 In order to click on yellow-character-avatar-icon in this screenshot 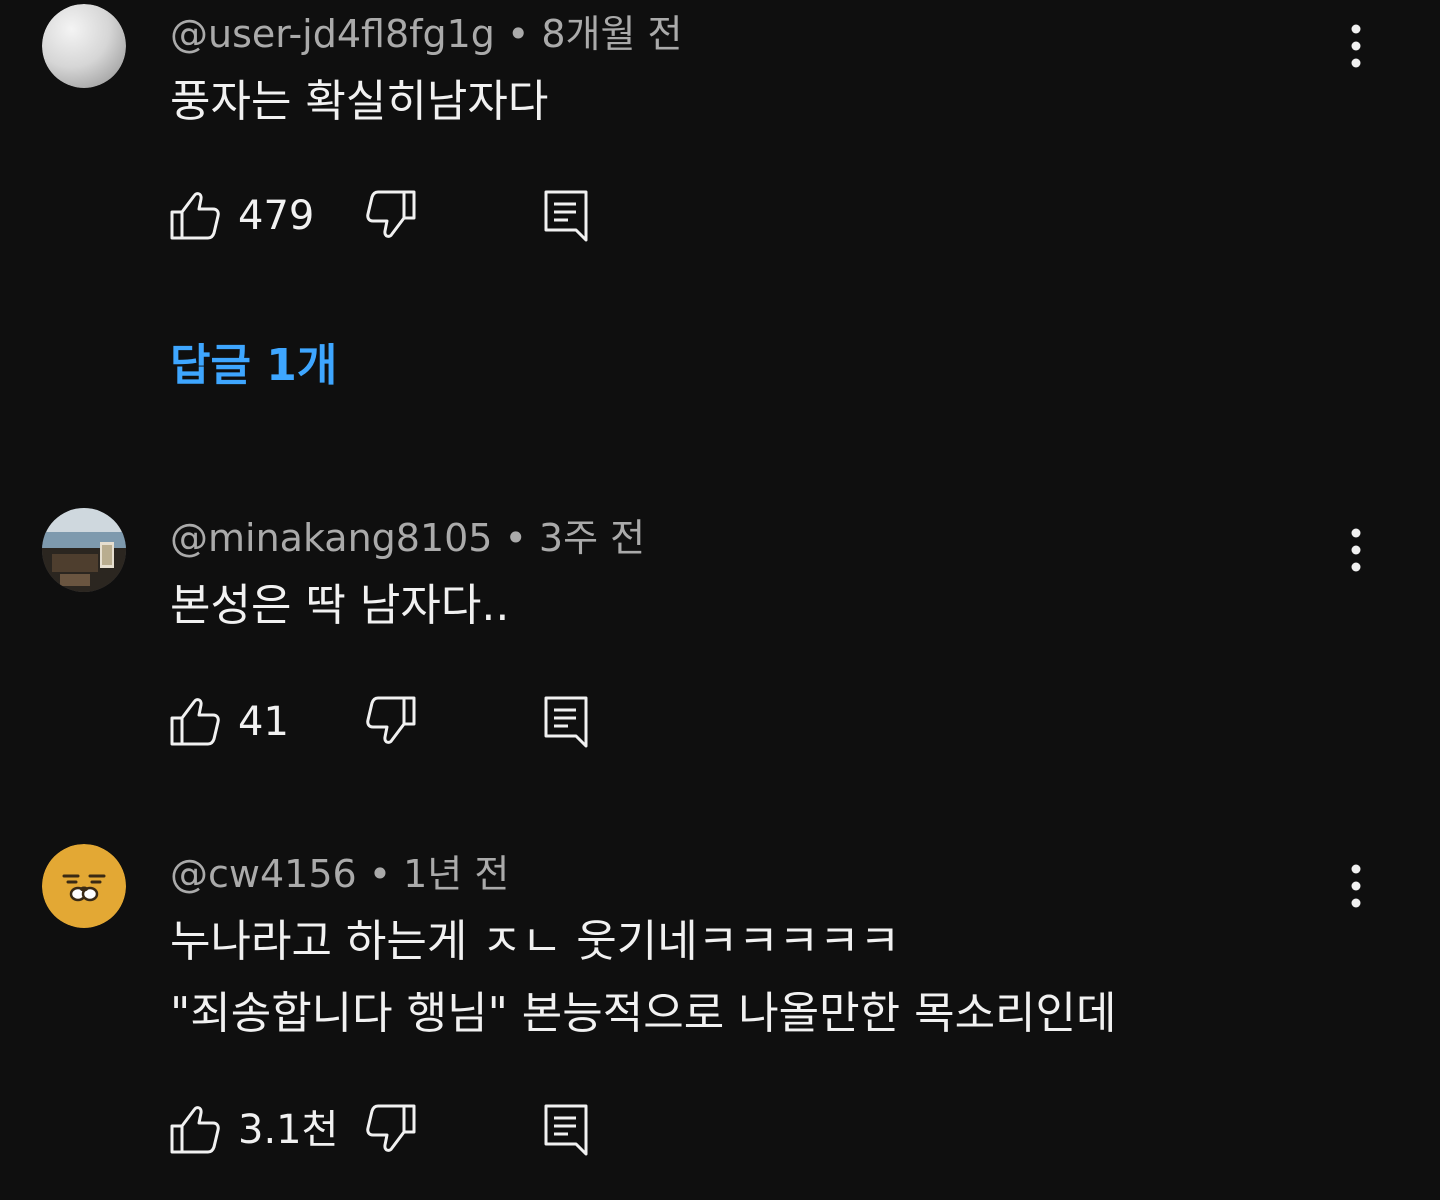, I will do `click(84, 886)`.